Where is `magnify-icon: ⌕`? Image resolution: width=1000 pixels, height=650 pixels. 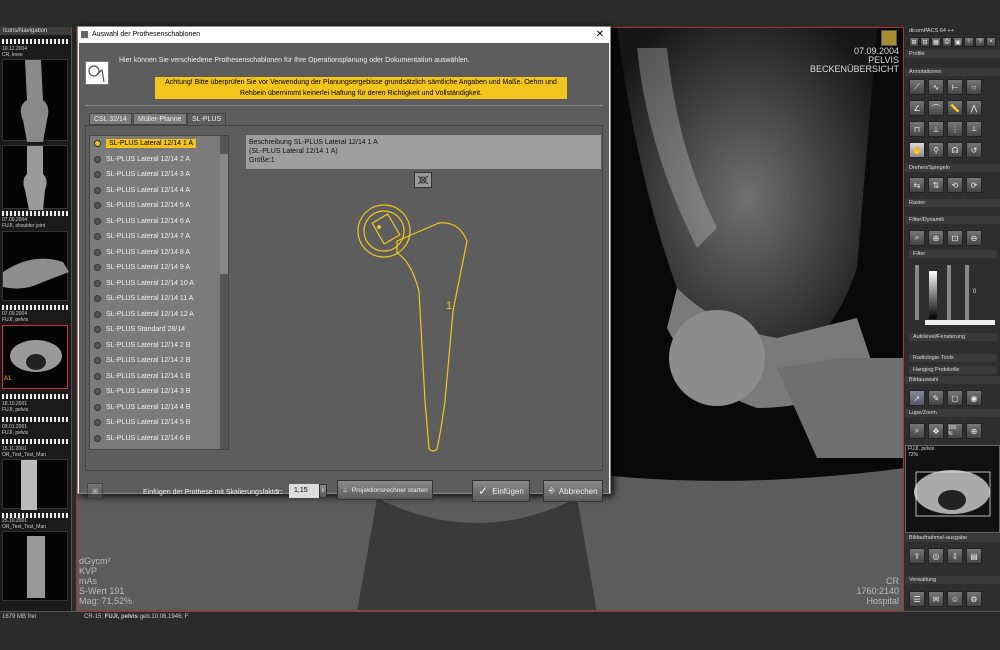 magnify-icon: ⌕ is located at coordinates (917, 238).